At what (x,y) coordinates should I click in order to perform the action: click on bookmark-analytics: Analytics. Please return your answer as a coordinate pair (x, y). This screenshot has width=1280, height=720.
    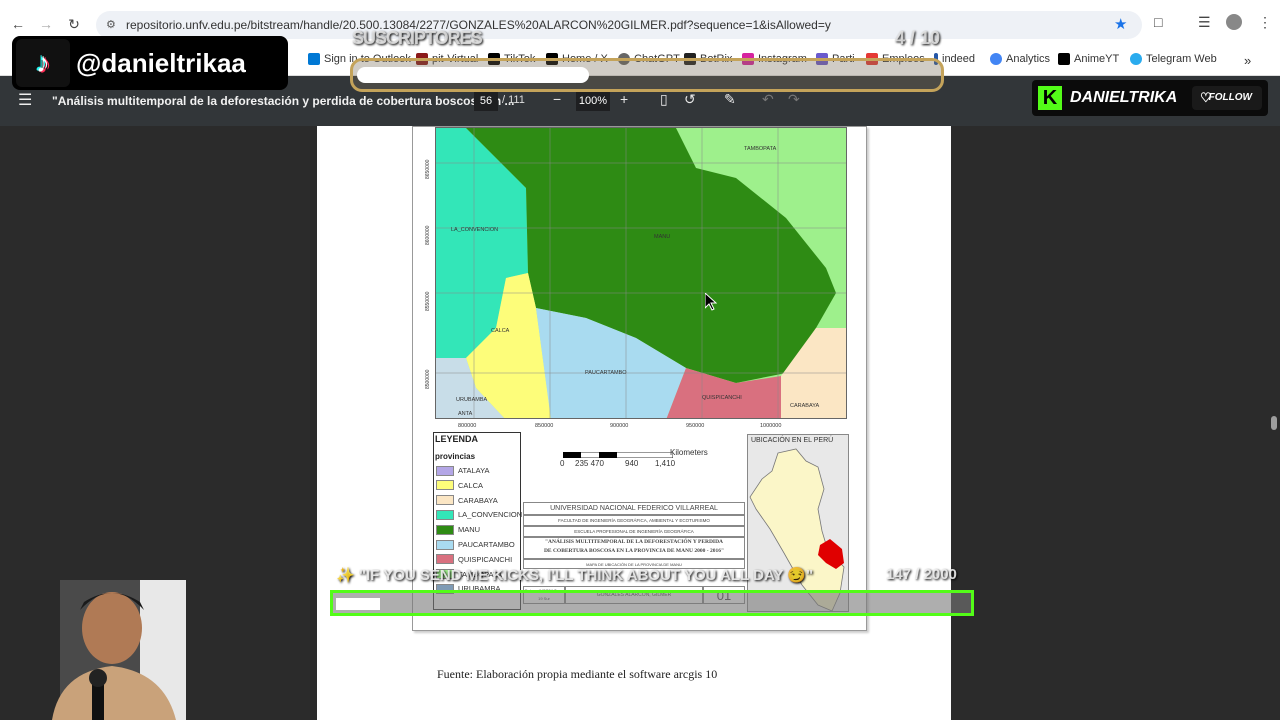
    Looking at the image, I should click on (1020, 59).